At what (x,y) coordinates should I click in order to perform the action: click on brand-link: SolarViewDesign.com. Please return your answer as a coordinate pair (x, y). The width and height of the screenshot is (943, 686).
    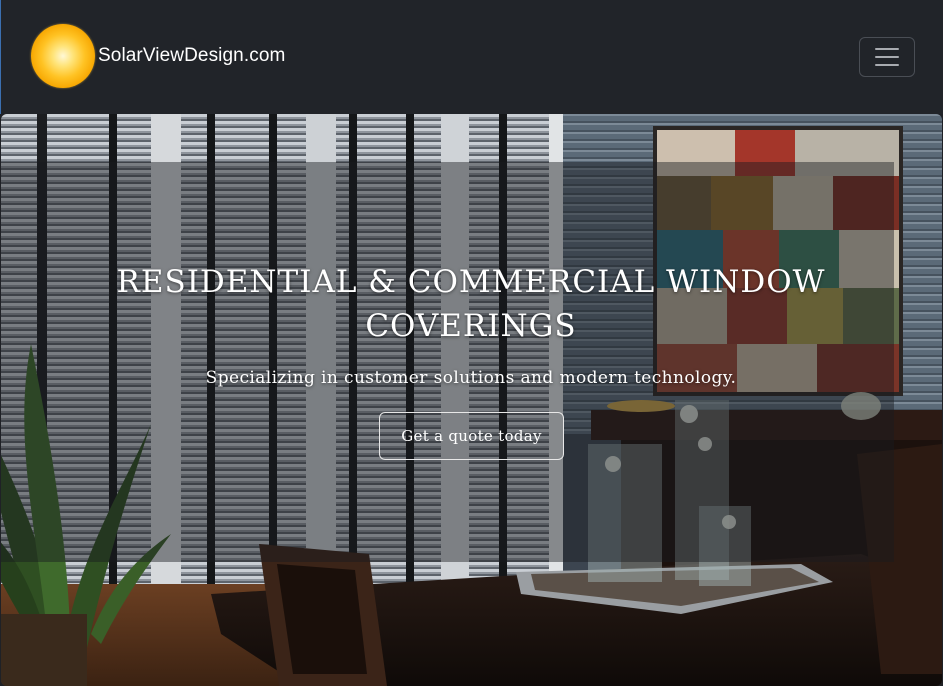
    Looking at the image, I should click on (158, 56).